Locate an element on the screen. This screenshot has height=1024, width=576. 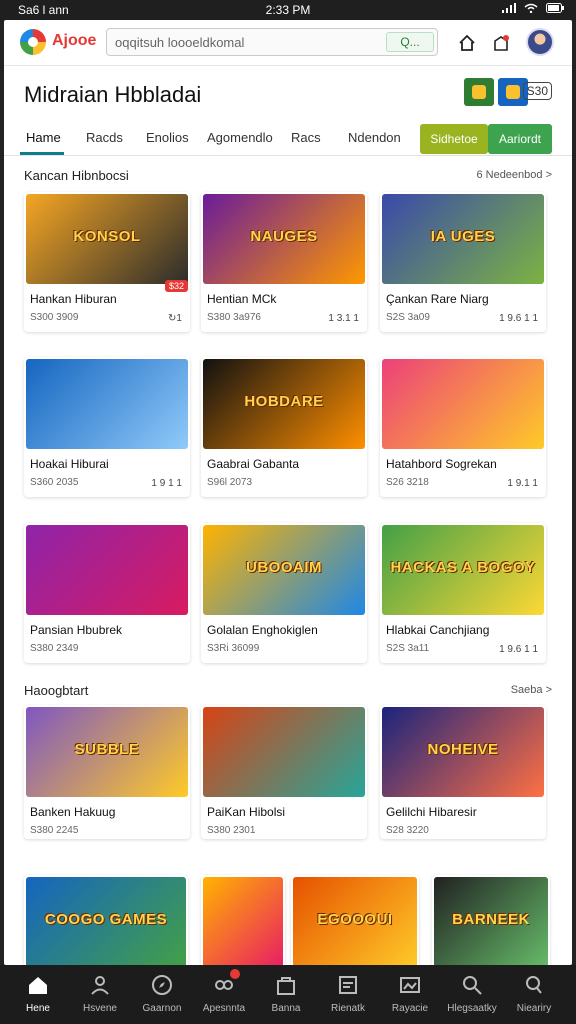
thumbnail-title-art: HACKAS A BOGOY is located at coordinates (463, 567).